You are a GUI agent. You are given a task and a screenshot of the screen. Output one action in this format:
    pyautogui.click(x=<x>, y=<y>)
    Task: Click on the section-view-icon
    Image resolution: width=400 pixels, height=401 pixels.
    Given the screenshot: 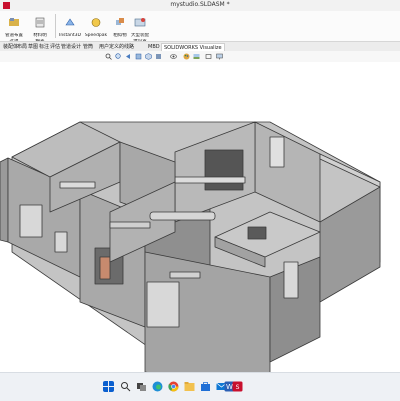 What is the action you would take?
    pyautogui.click(x=138, y=56)
    